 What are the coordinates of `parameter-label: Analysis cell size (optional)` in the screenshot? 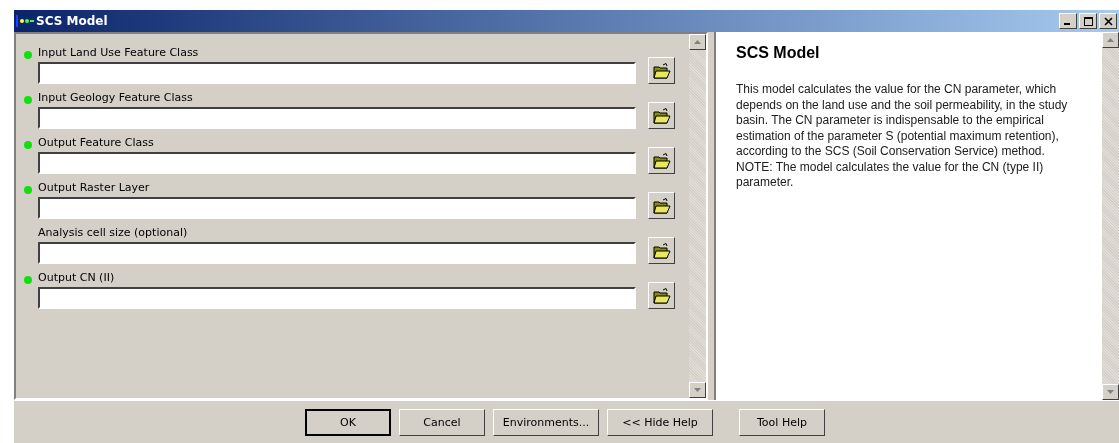 It's located at (113, 232).